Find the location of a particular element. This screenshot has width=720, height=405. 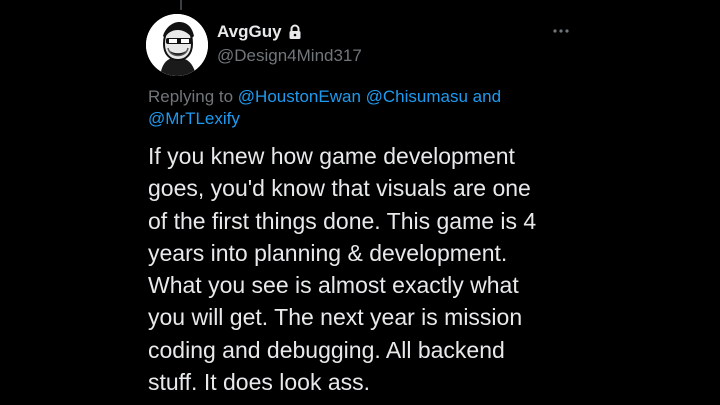

tweet-text-line: If you knew how game development is located at coordinates (331, 156).